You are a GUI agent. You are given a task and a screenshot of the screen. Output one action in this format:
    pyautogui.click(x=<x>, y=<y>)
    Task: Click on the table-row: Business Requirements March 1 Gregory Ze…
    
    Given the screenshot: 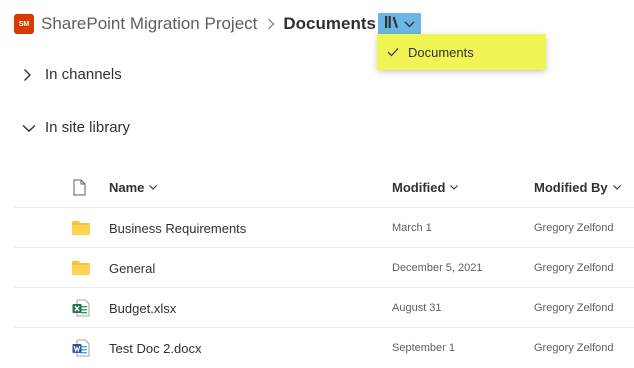 What is the action you would take?
    pyautogui.click(x=324, y=227)
    